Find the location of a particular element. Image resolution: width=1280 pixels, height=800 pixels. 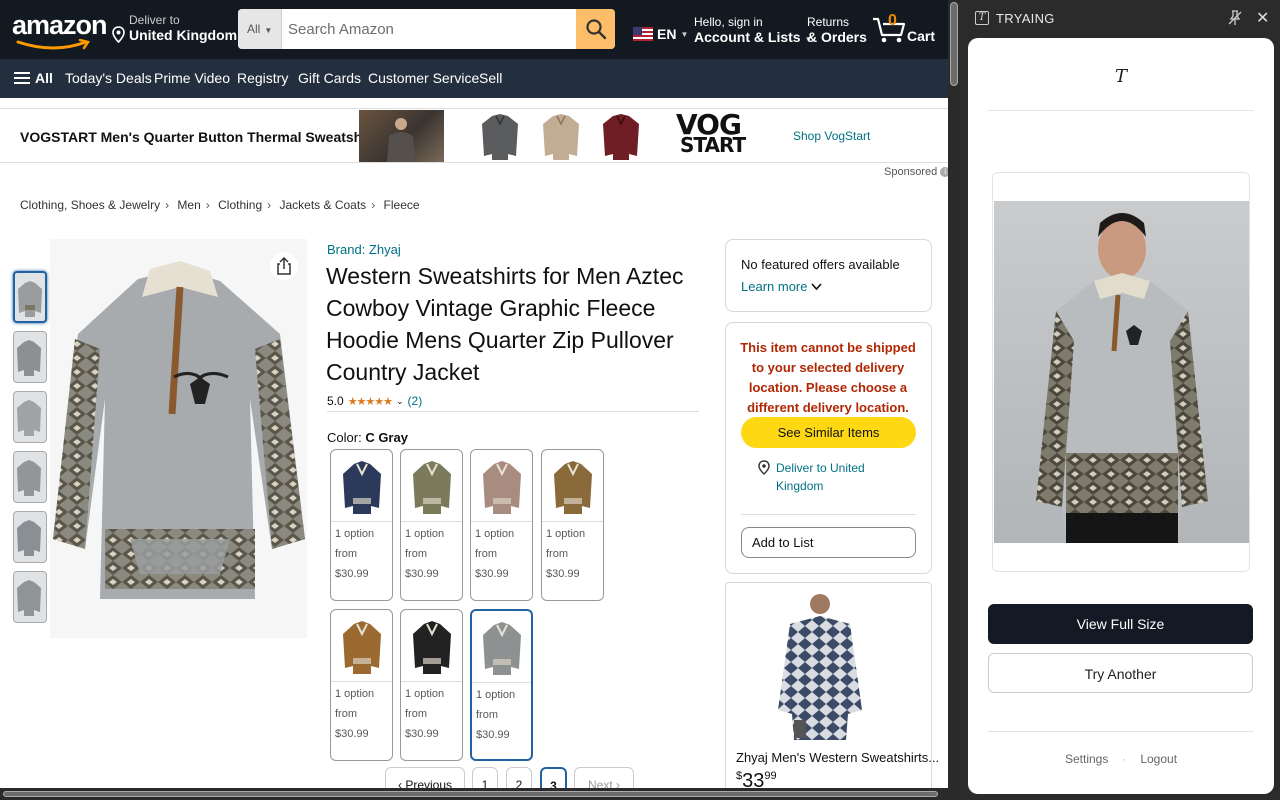

rating-value: 5.0 is located at coordinates (335, 401).